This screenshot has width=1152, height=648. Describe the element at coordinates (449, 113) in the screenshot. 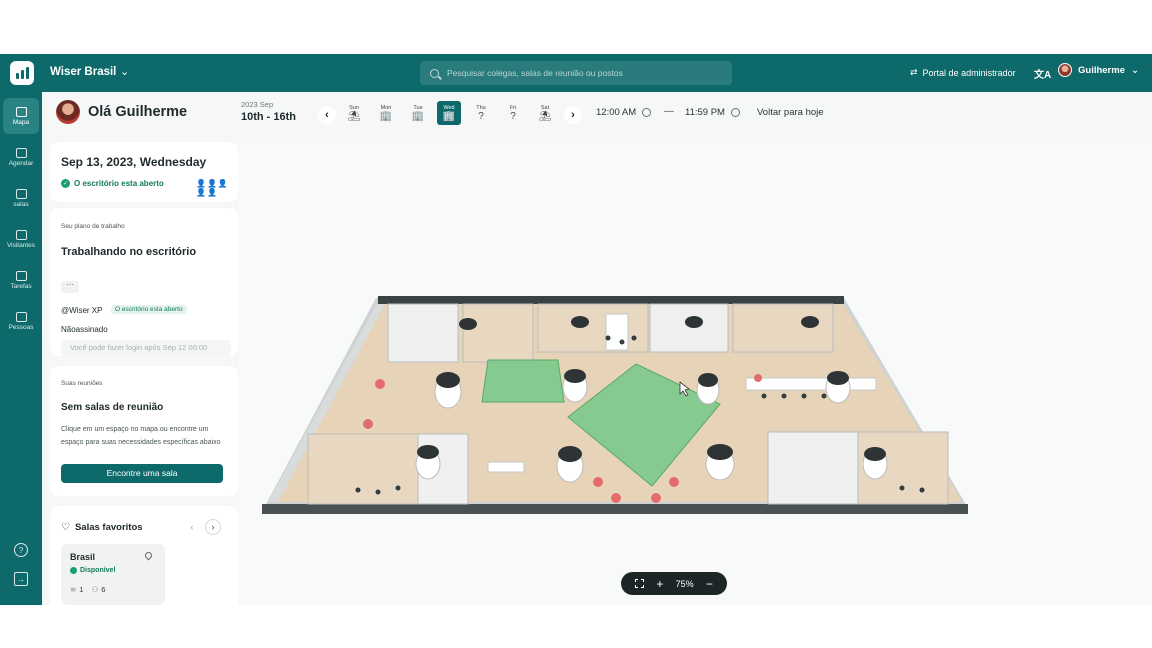

I see `day-wed: Wed 🏢` at that location.